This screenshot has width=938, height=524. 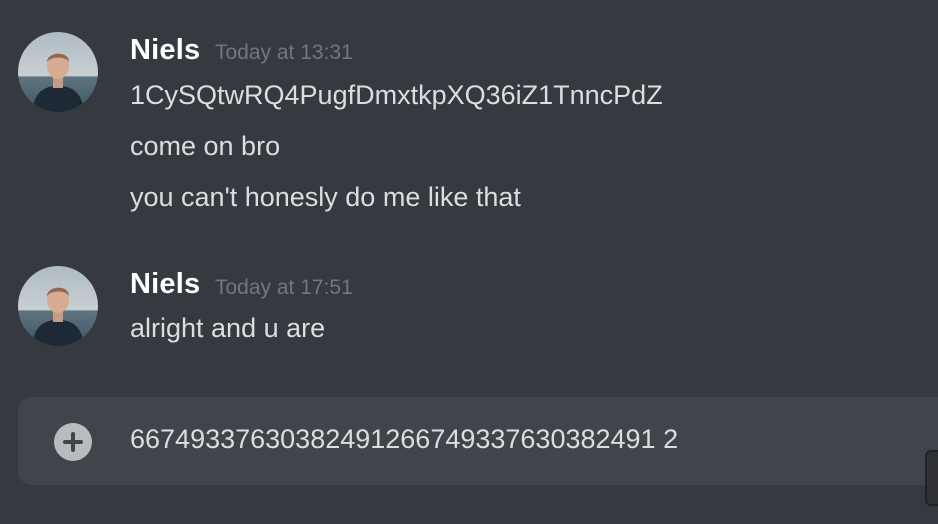 I want to click on message-input: 66749337630382491266749337630382491 2, so click(x=404, y=439).